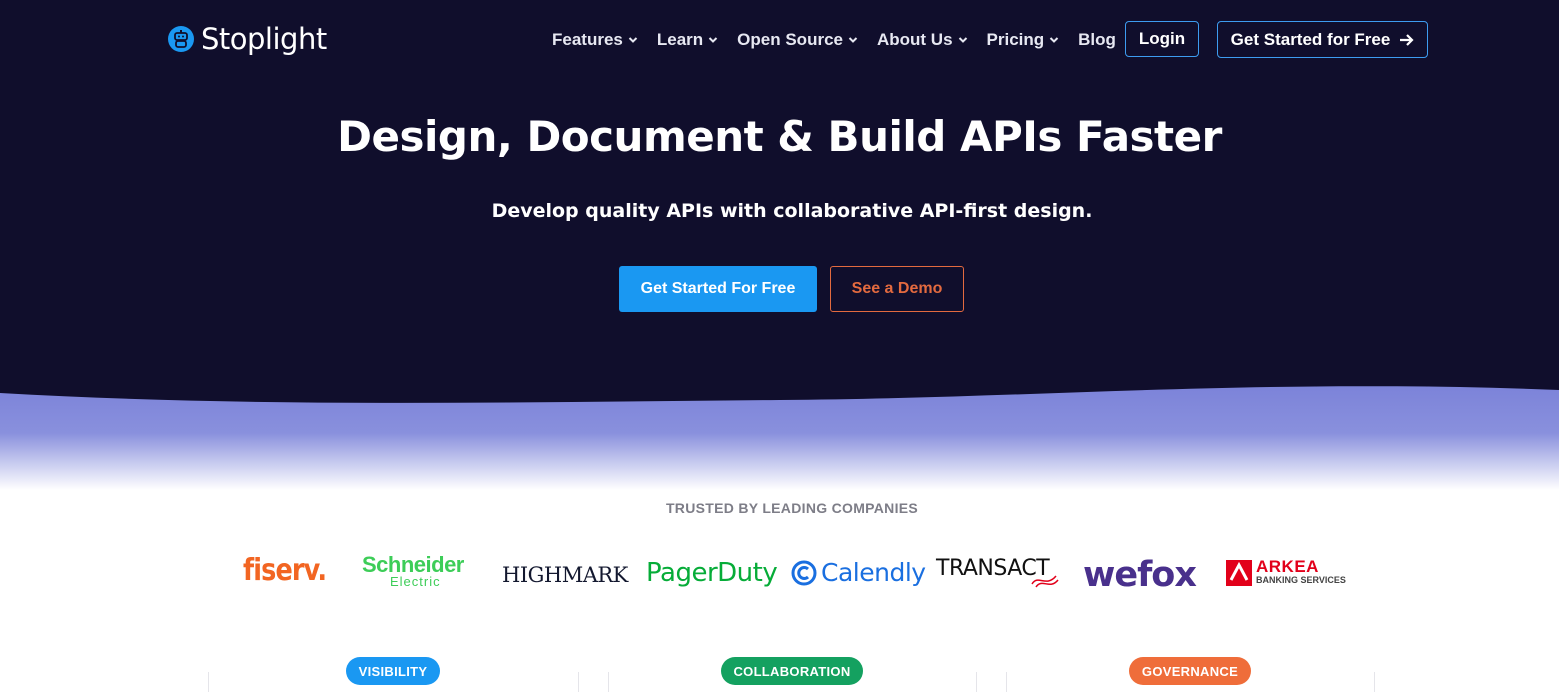 Image resolution: width=1559 pixels, height=692 pixels. Describe the element at coordinates (790, 39) in the screenshot. I see `nav-item-label: Open Source` at that location.